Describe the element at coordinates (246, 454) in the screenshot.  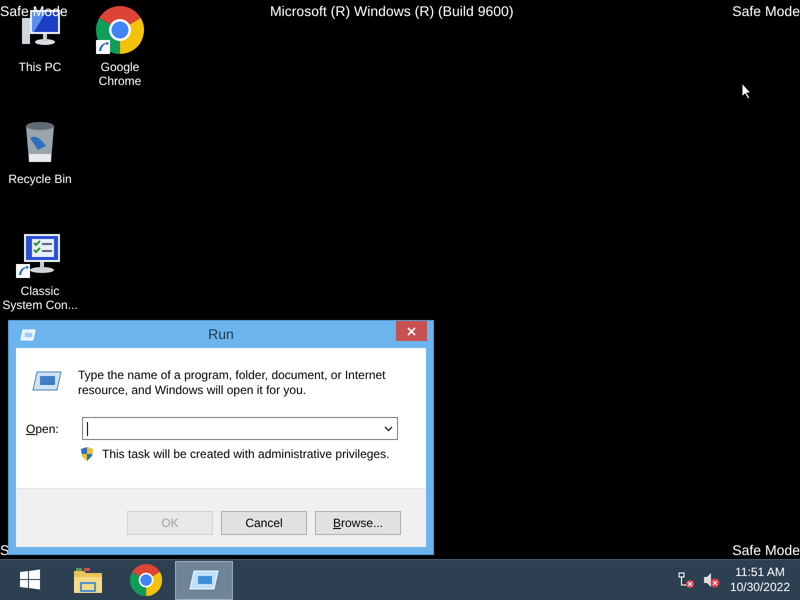
I see `admin-note: This task will be created with administrative privileges.` at that location.